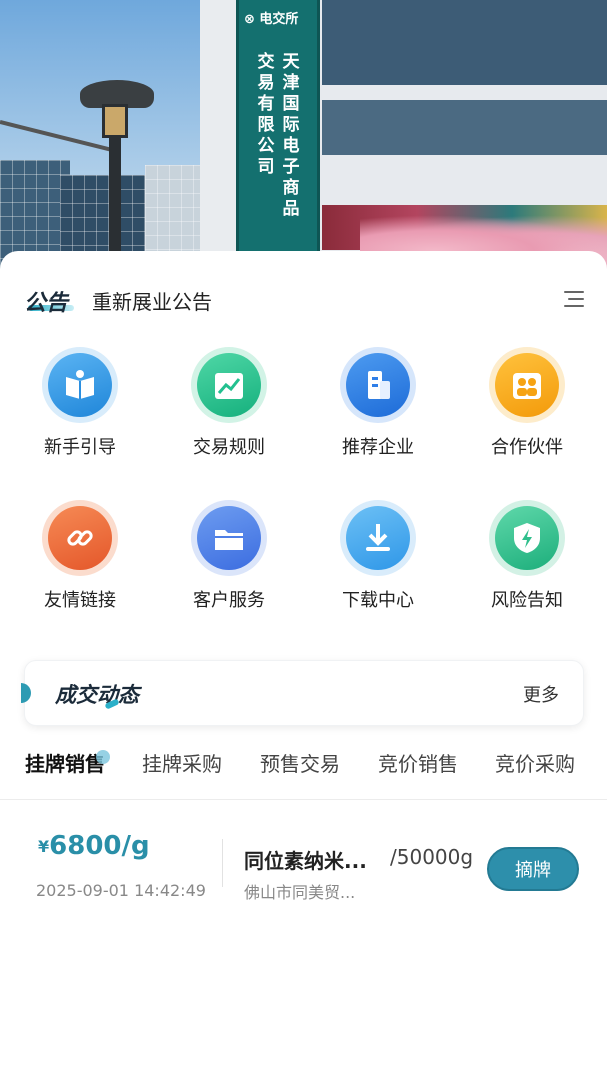 Image resolution: width=607 pixels, height=1080 pixels. I want to click on tab-presale: 预售交易, so click(300, 762).